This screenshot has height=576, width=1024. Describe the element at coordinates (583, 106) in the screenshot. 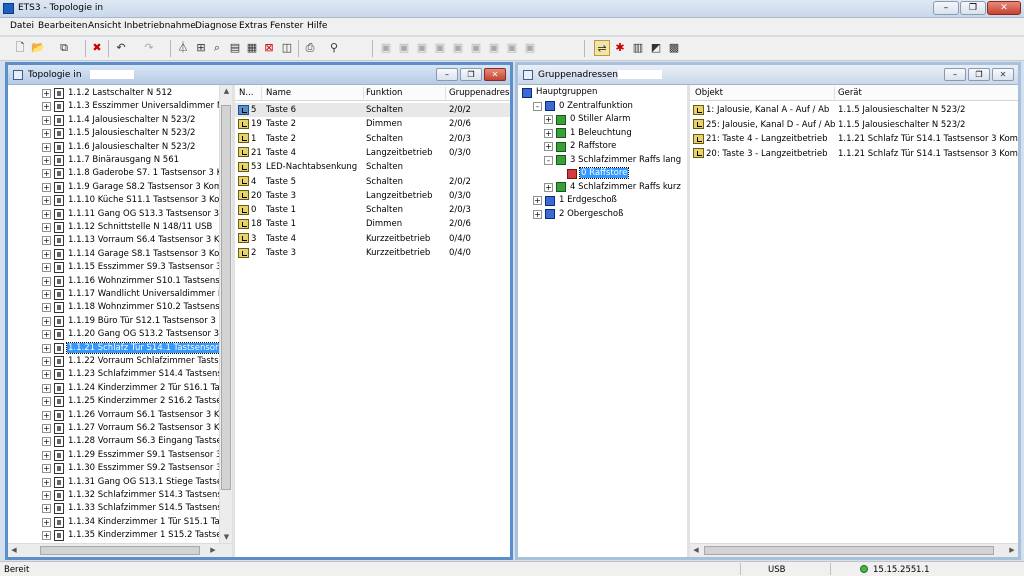

I see `group-tree-item: - 0 Zentralfunktion` at that location.